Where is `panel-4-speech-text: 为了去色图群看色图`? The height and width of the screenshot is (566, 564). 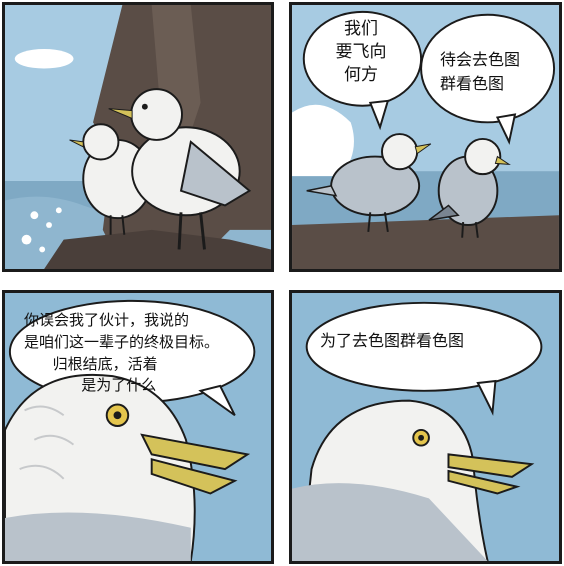
panel-4-speech-text: 为了去色图群看色图 is located at coordinates (392, 340).